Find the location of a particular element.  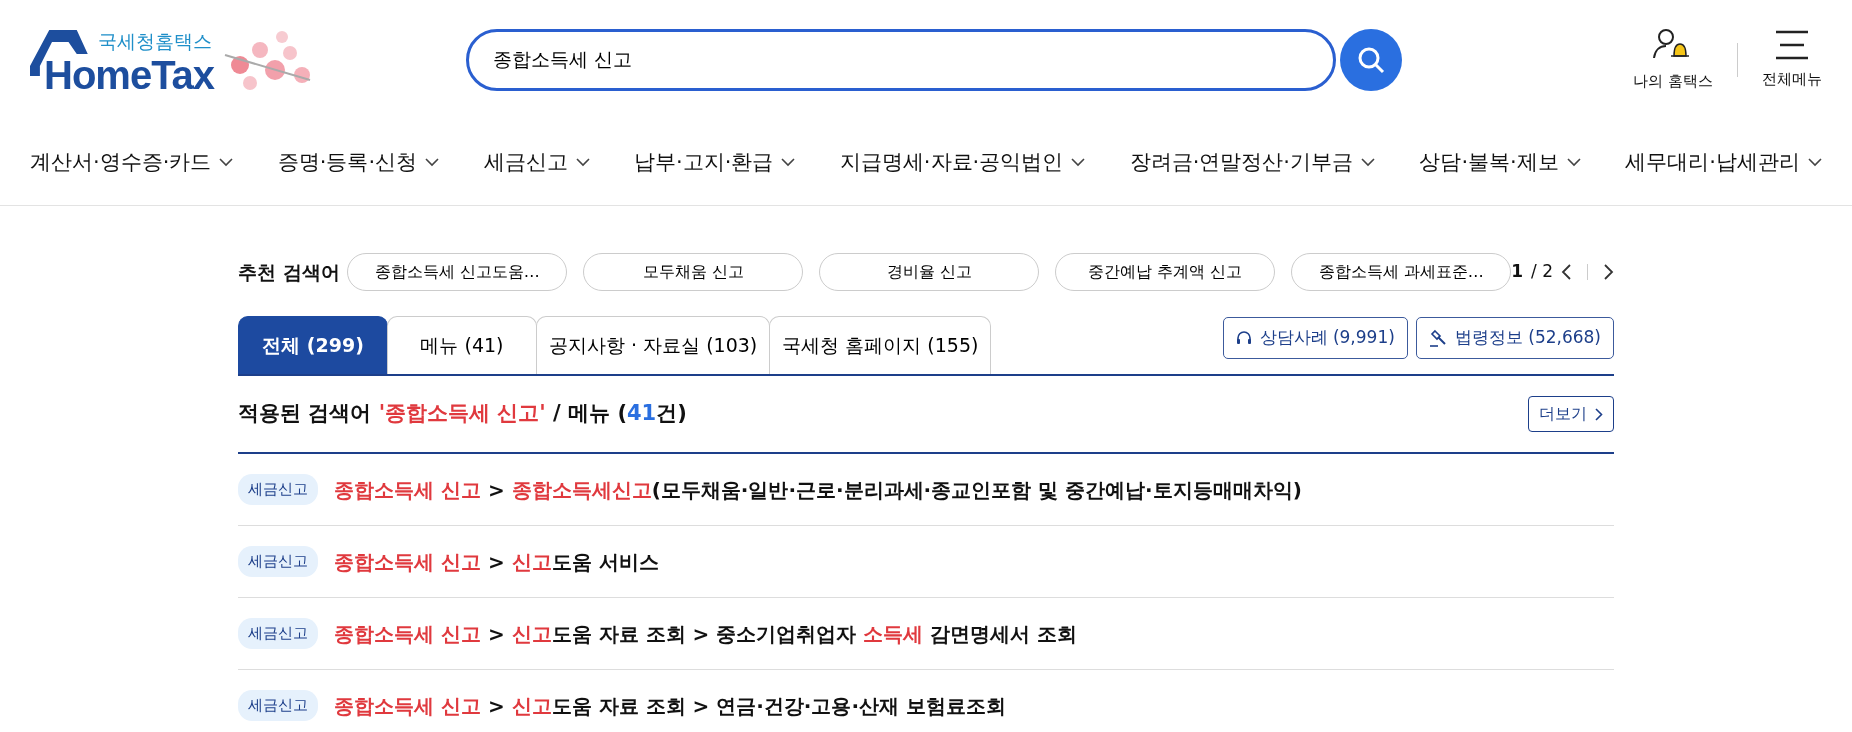

more-button: 더보기 is located at coordinates (1571, 414).